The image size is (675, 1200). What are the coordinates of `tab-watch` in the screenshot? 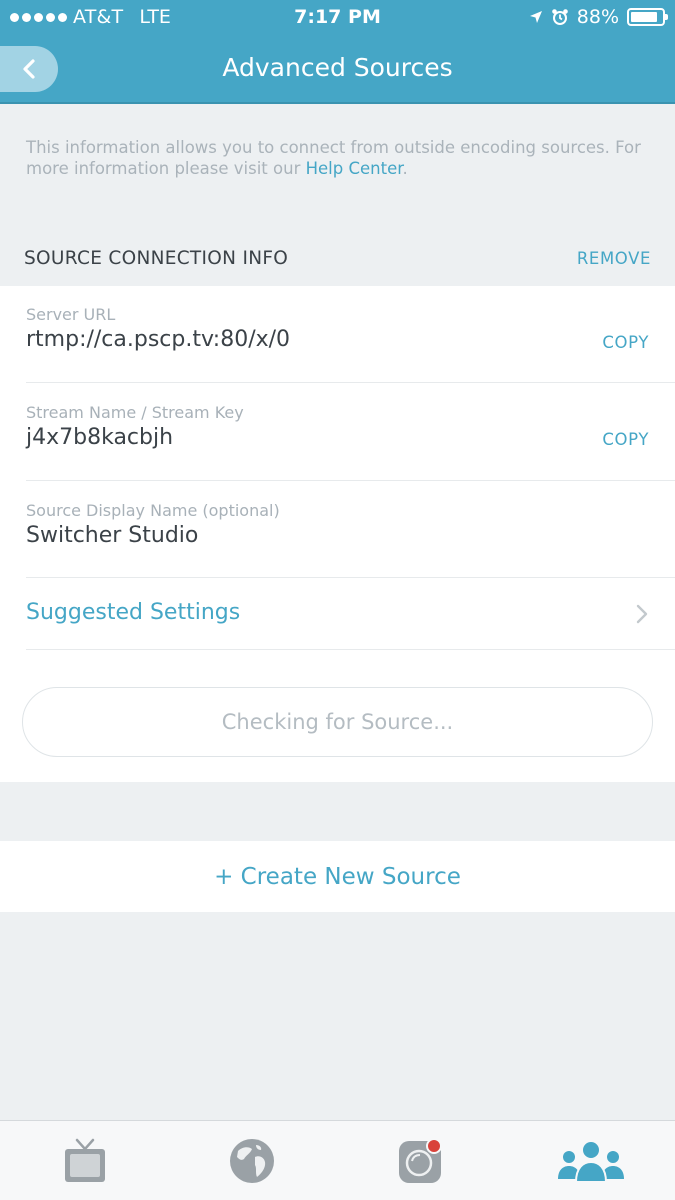 It's located at (85, 1161).